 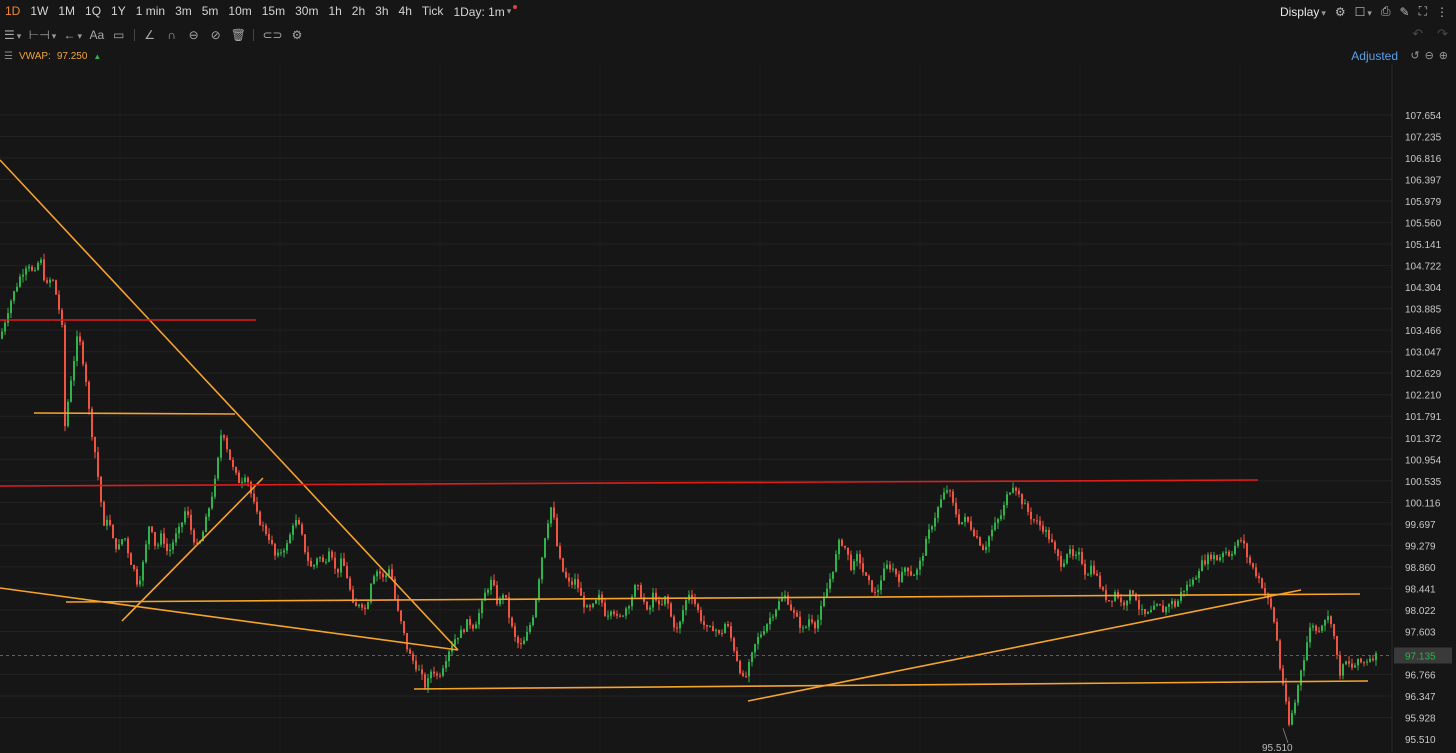 What do you see at coordinates (39, 11) in the screenshot?
I see `timeframe-1W: 1W` at bounding box center [39, 11].